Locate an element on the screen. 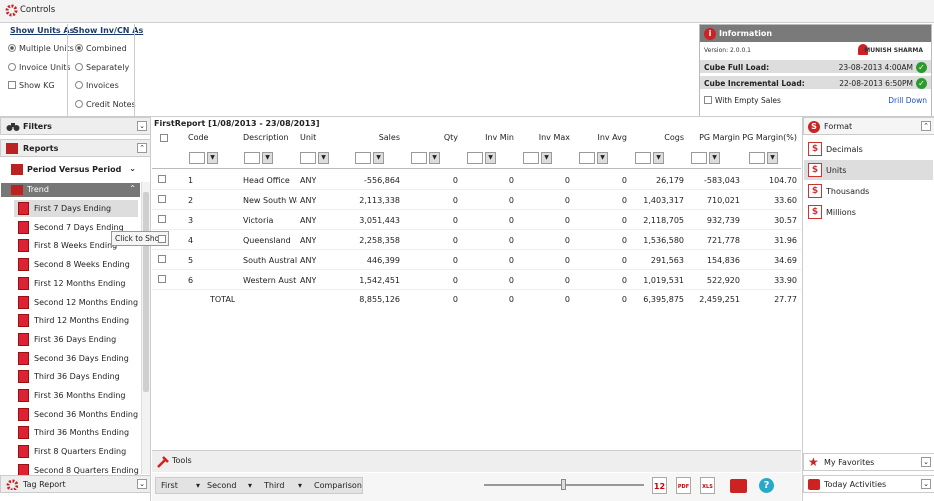 This screenshot has height=501, width=934. column-header: Inv Min is located at coordinates (499, 137).